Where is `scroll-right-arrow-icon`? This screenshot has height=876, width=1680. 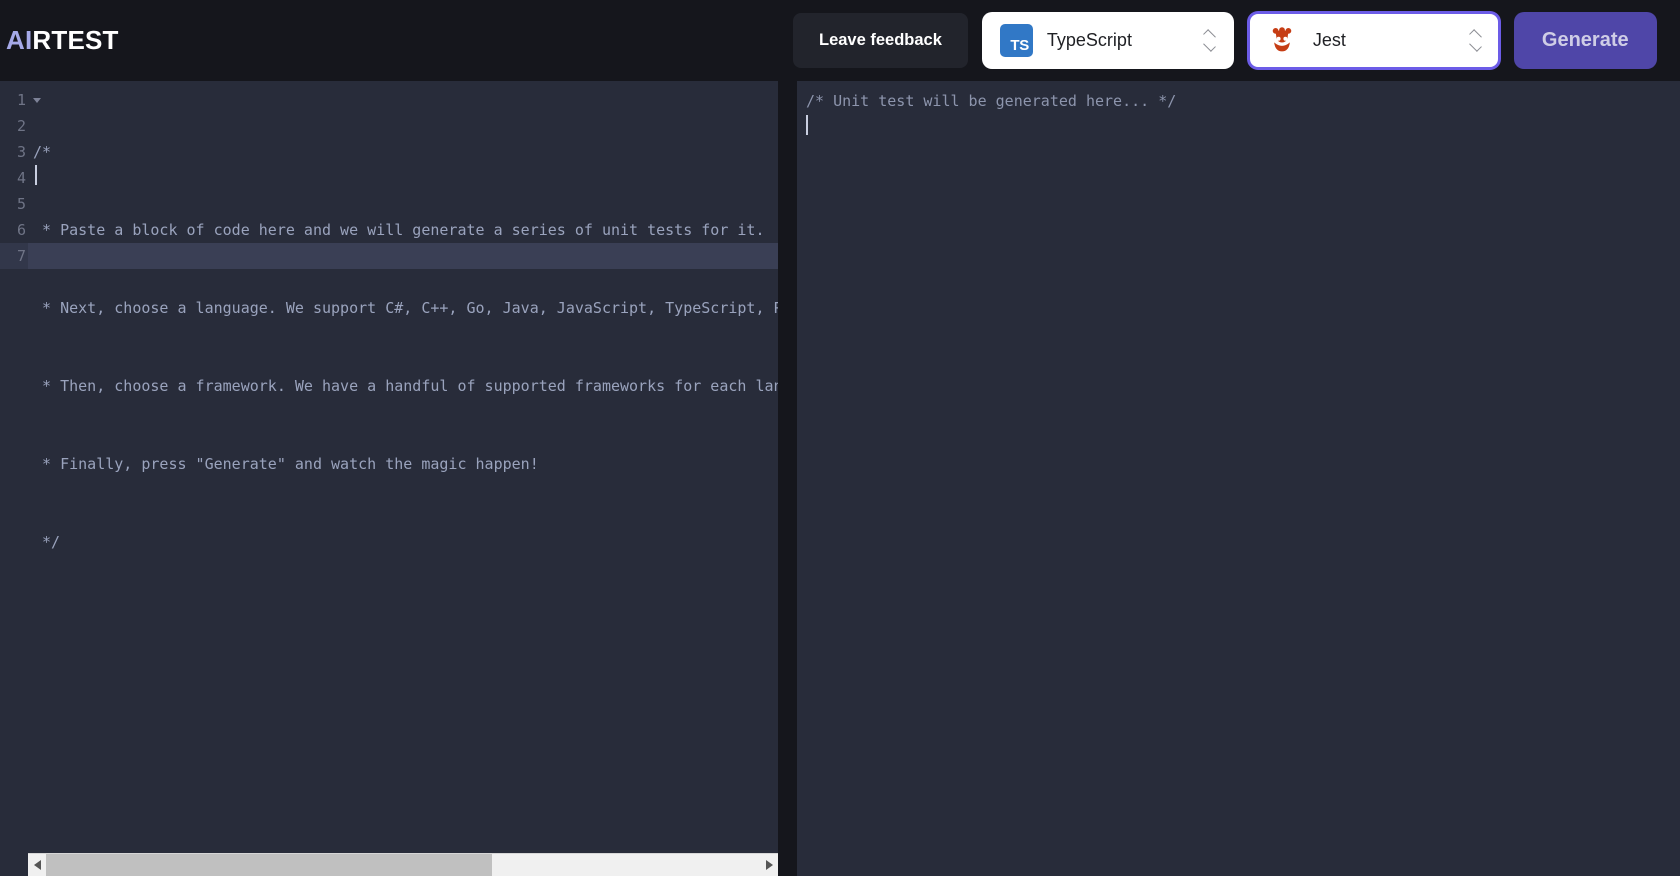 scroll-right-arrow-icon is located at coordinates (769, 865).